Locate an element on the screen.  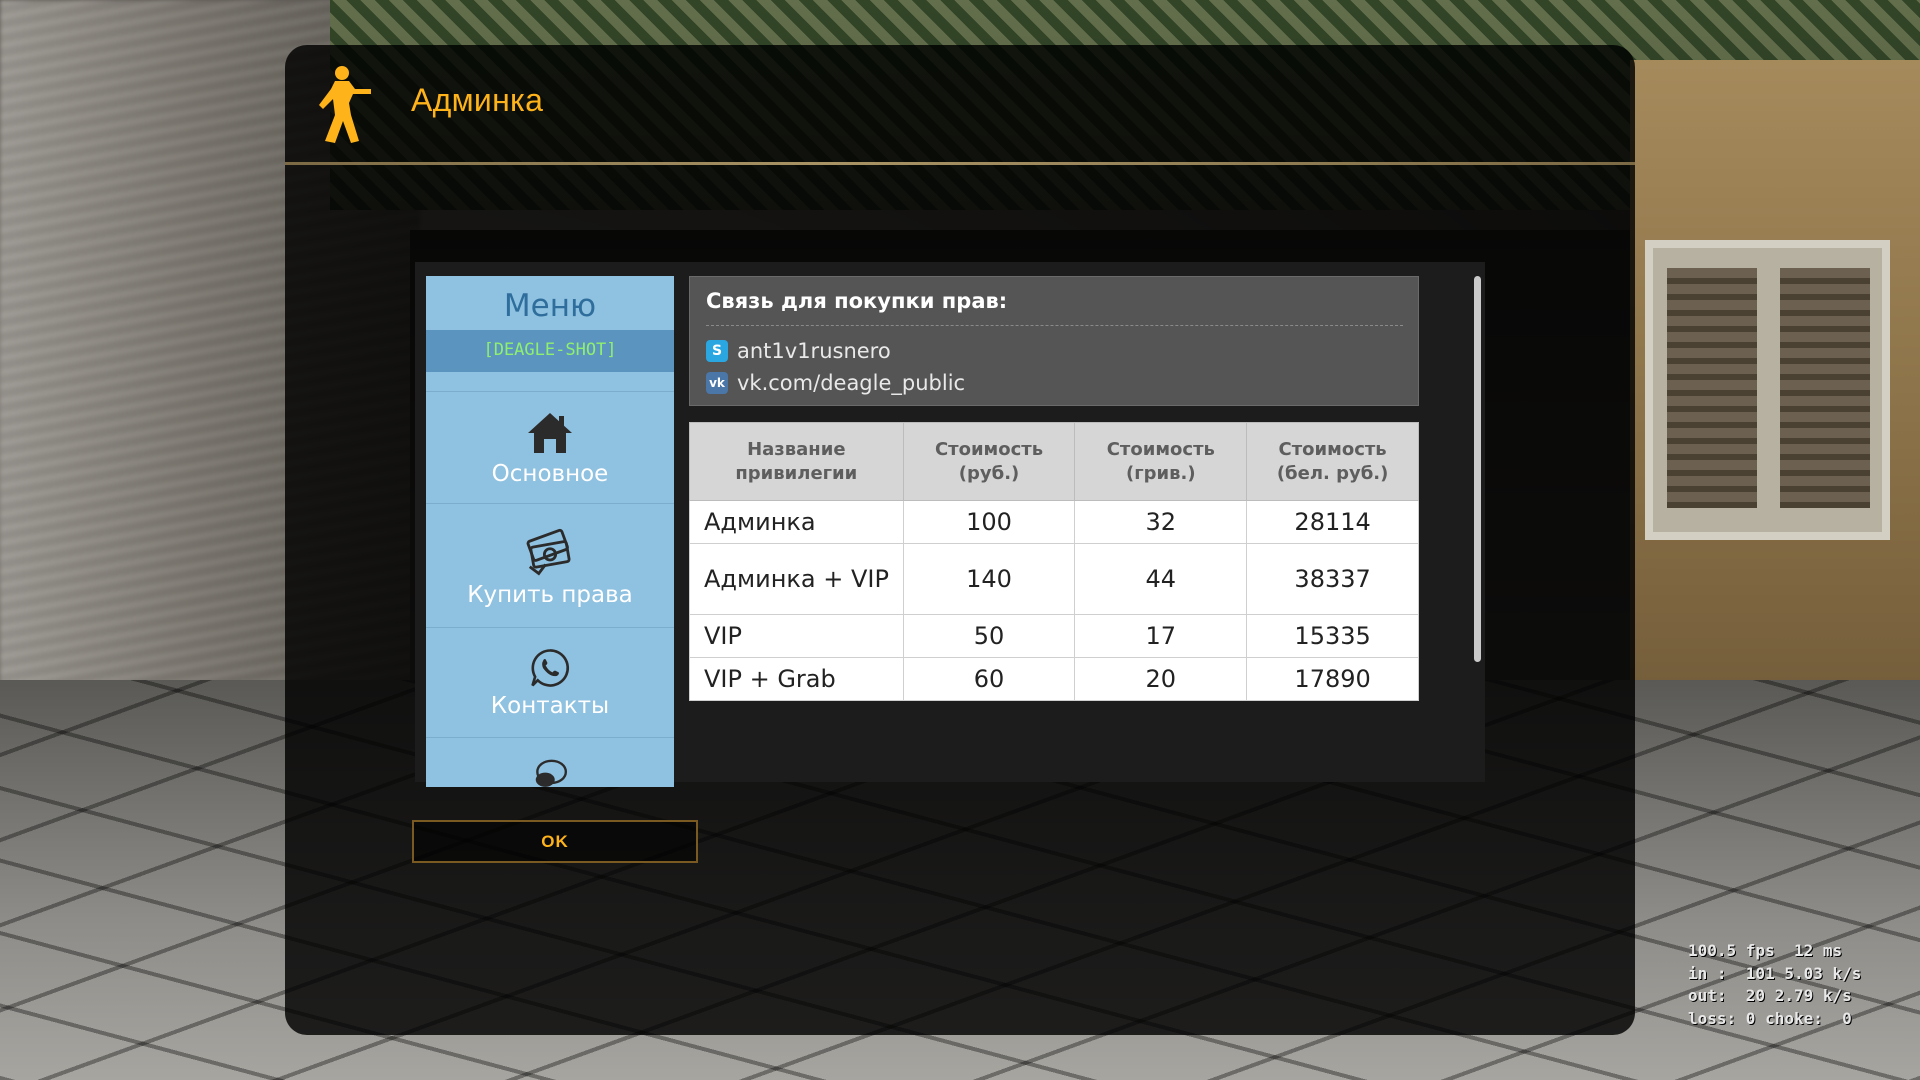
contact-vk: vk vk.com/deagle_public is located at coordinates (835, 383).